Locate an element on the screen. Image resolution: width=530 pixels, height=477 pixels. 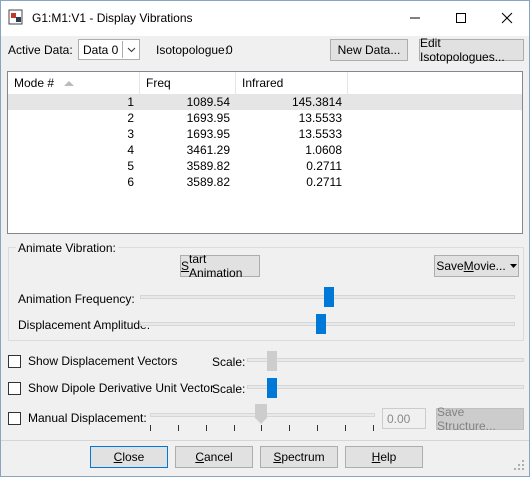
dropdown-arrow-icon is located at coordinates (513, 266).